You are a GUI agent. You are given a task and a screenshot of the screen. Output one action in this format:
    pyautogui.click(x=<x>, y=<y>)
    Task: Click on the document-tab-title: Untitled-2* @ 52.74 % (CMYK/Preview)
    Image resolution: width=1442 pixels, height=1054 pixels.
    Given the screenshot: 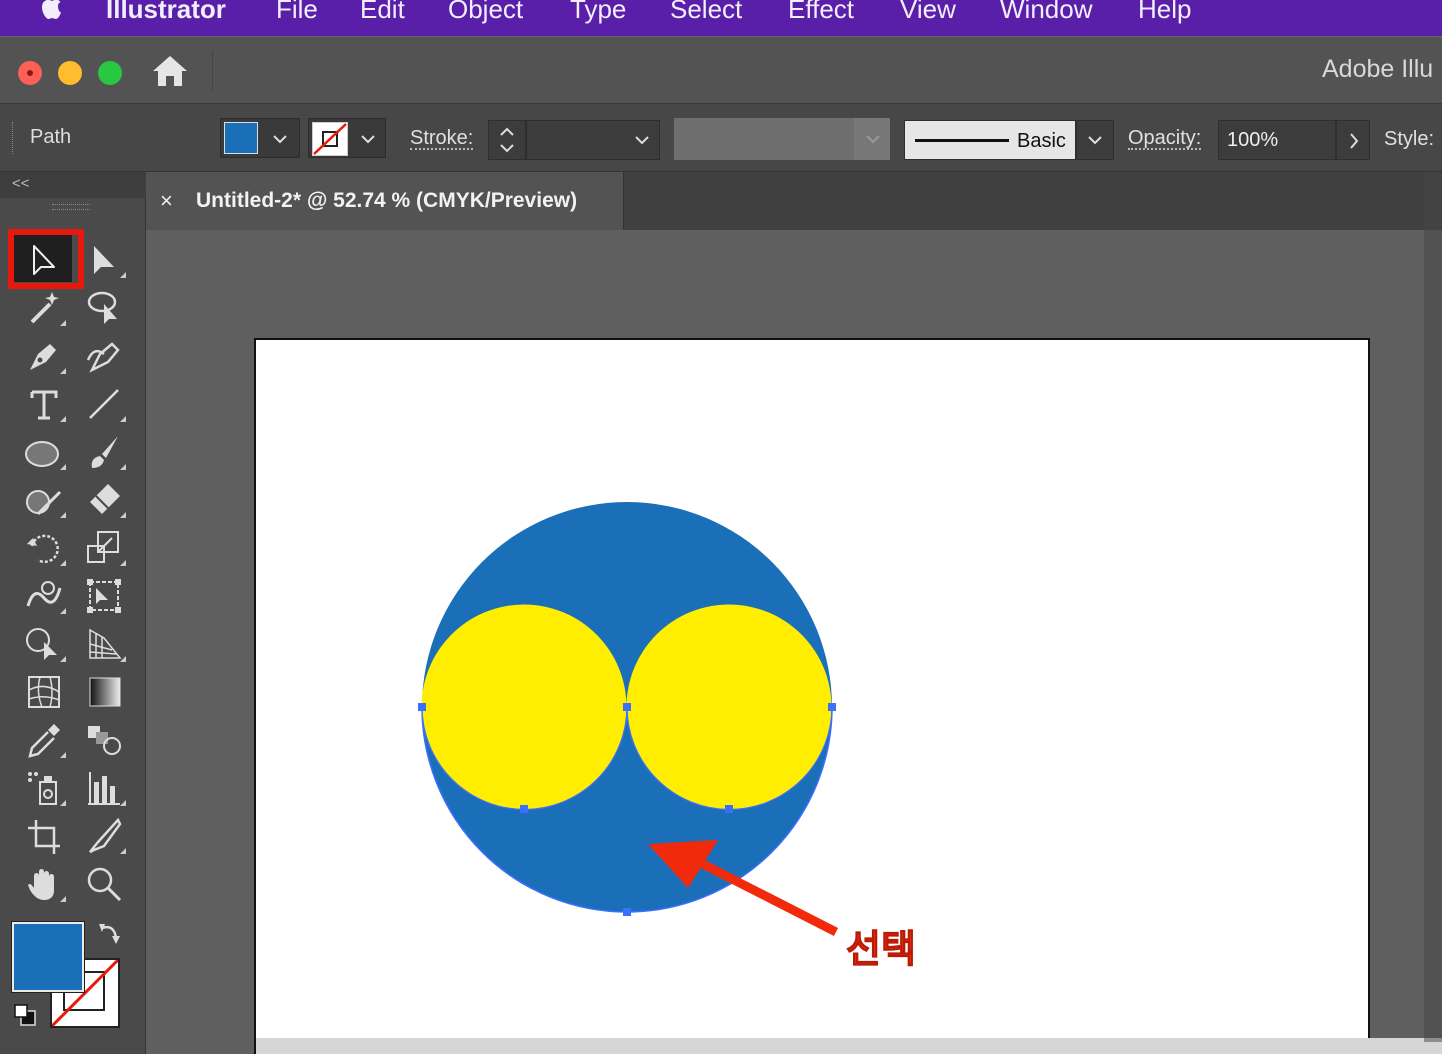 What is the action you would take?
    pyautogui.click(x=387, y=200)
    